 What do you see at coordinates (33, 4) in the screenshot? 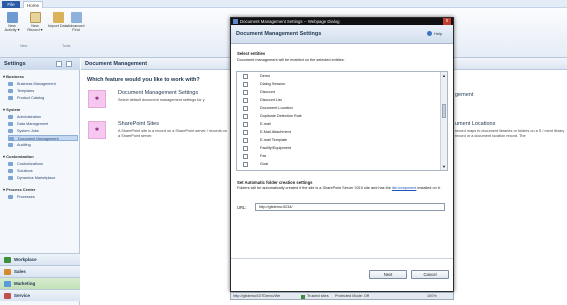
I see `tab-home: Home` at bounding box center [33, 4].